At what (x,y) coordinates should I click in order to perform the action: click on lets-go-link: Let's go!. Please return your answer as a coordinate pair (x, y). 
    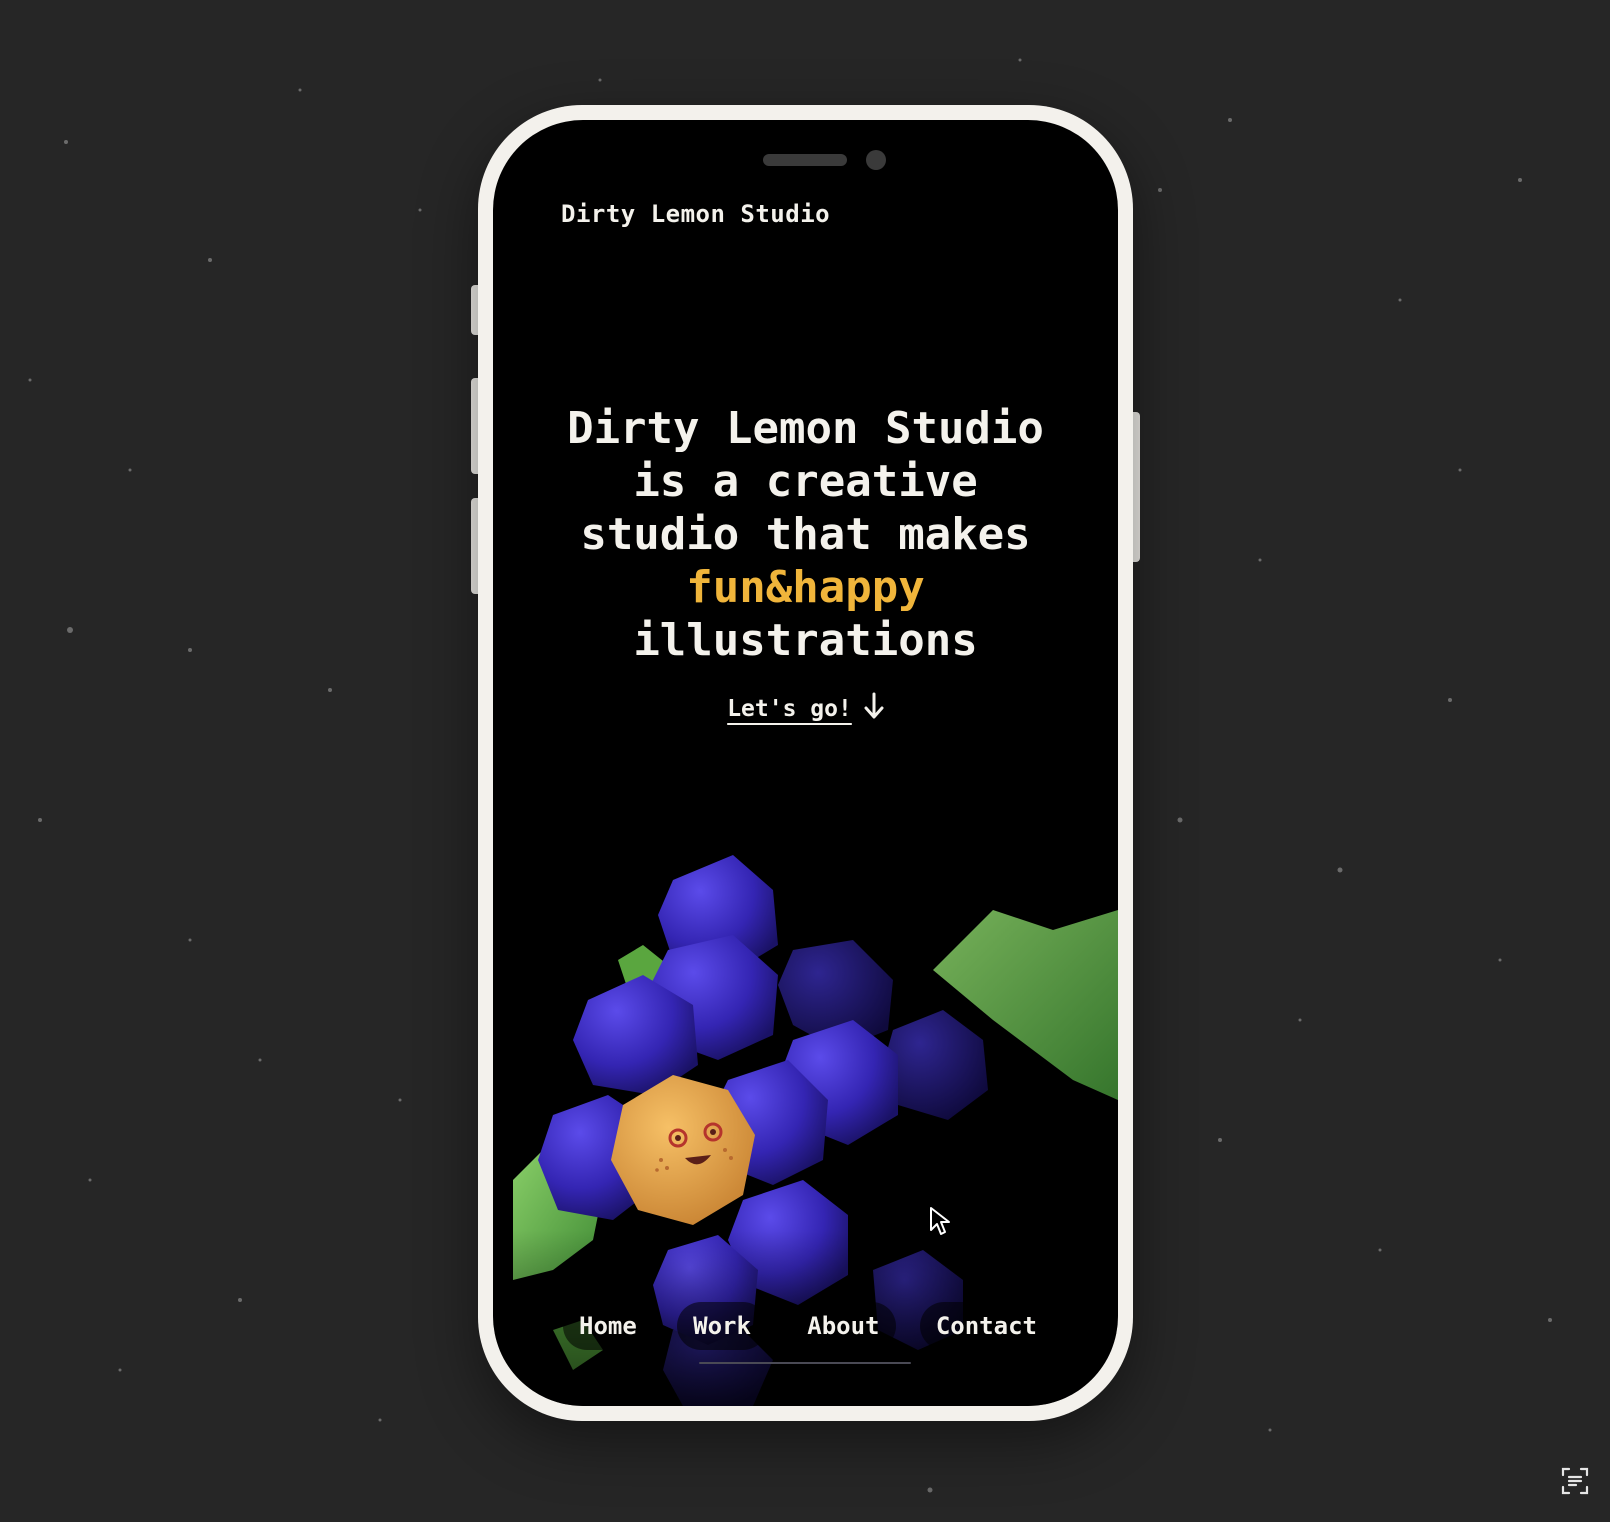
    Looking at the image, I should click on (805, 709).